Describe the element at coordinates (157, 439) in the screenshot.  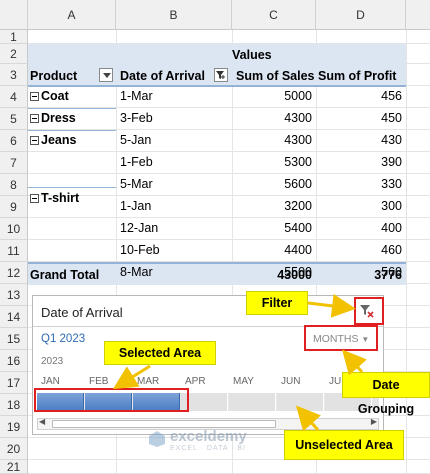
I see `exceldemy-logo-icon` at that location.